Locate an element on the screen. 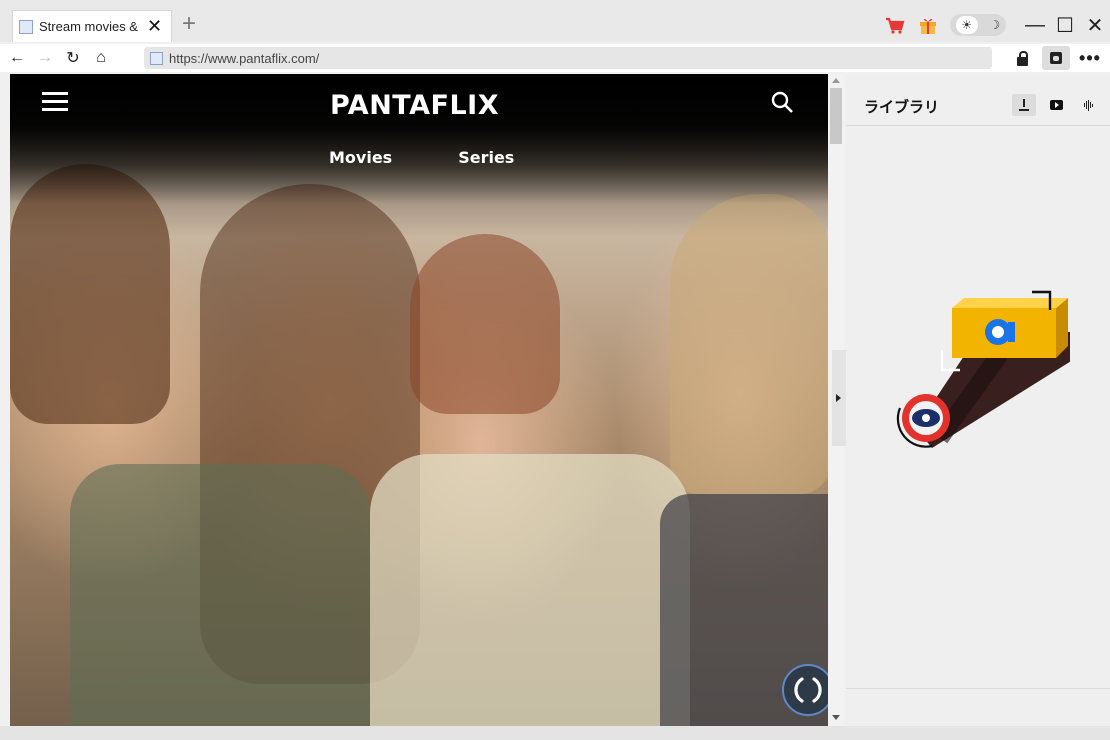 The width and height of the screenshot is (1110, 740). lock-button is located at coordinates (1022, 58).